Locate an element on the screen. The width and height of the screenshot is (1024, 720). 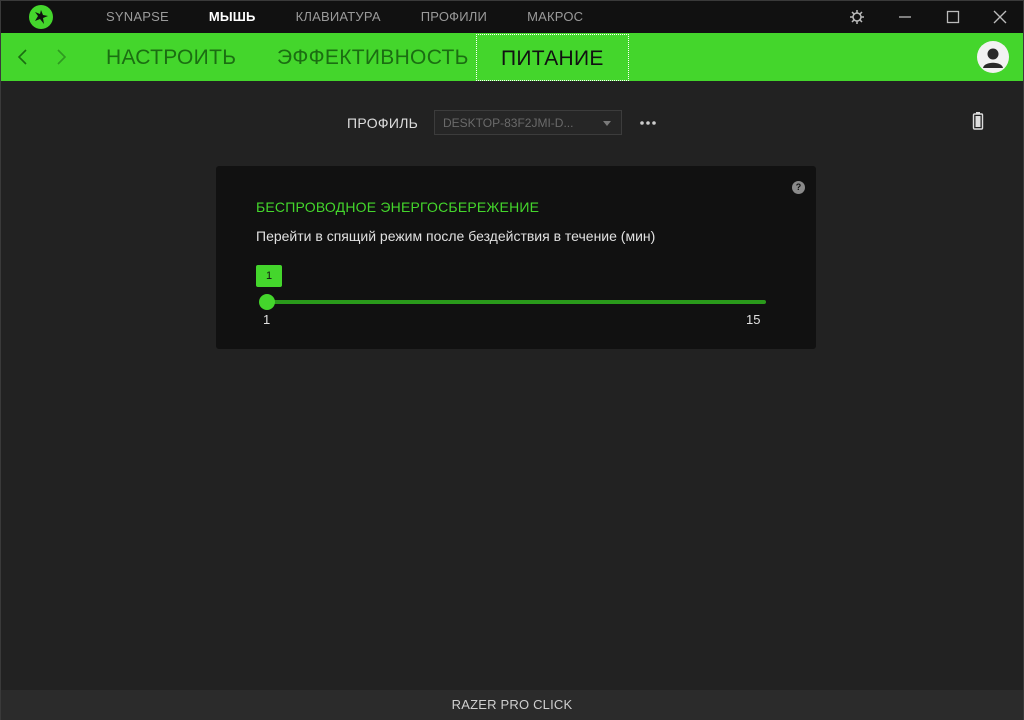
slider-min-label: 1 is located at coordinates (267, 319).